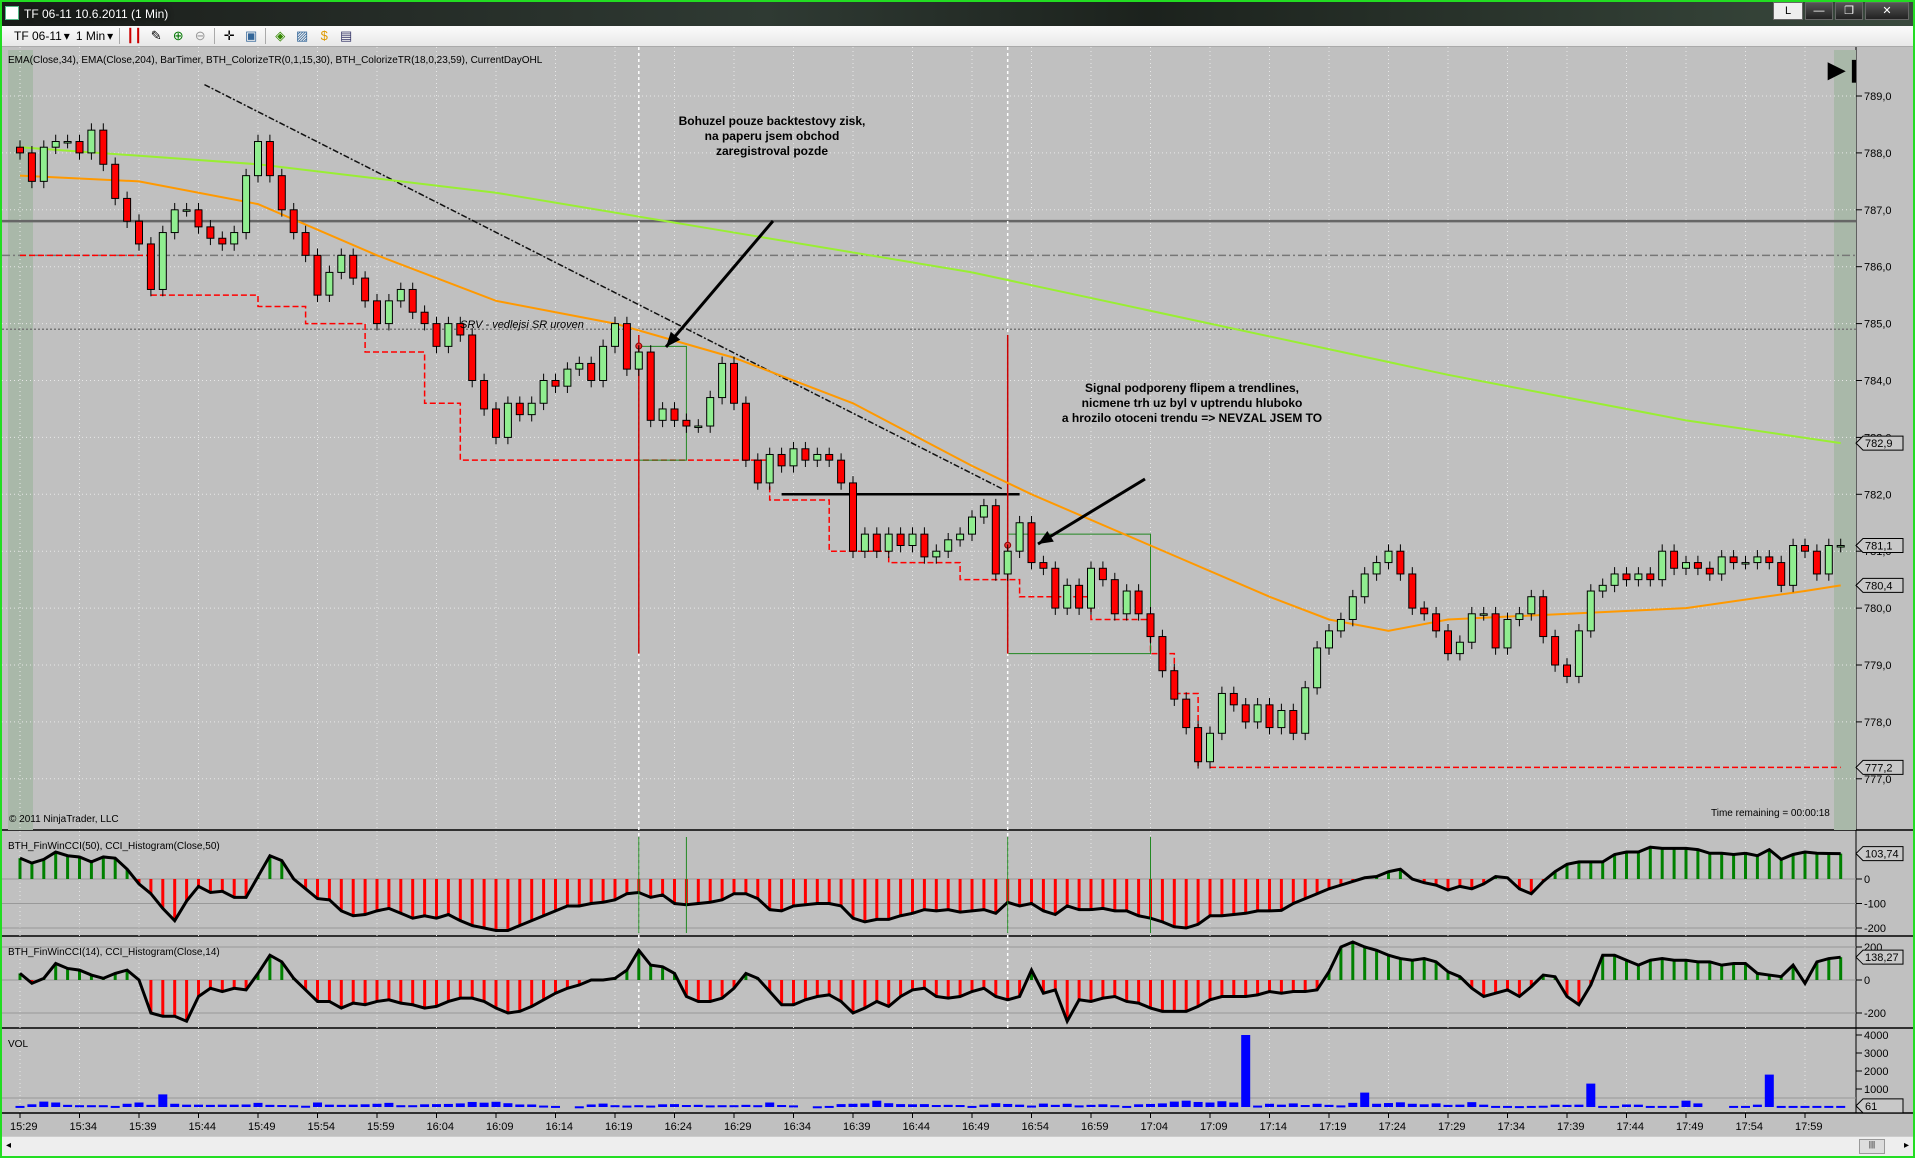 This screenshot has width=1915, height=1158. Describe the element at coordinates (302, 36) in the screenshot. I see `indicators-icon: ▨` at that location.